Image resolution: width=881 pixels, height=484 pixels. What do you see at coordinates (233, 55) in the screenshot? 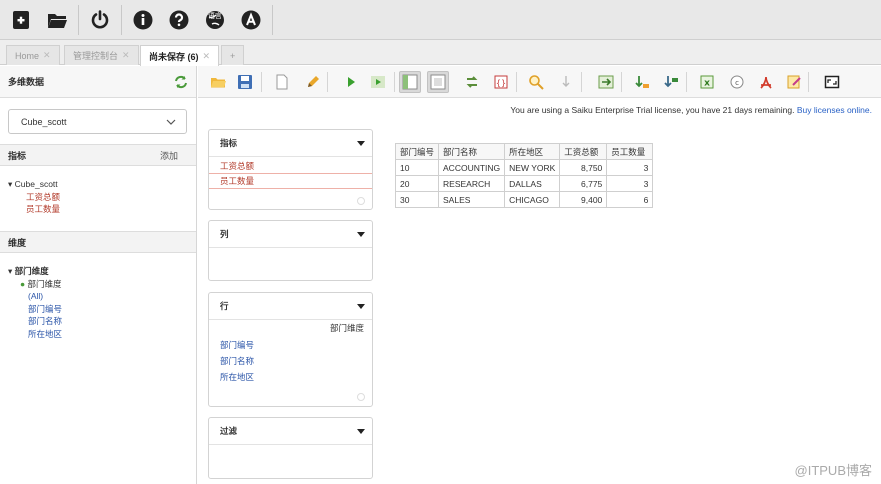
I see `new-tab-button: +` at bounding box center [233, 55].